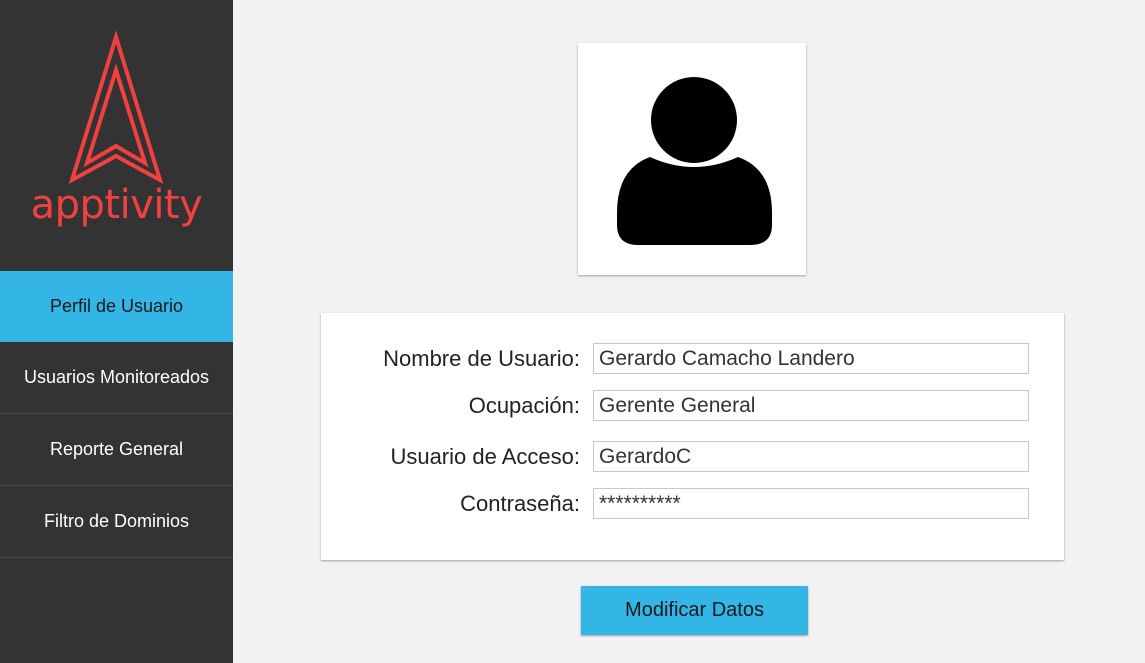  Describe the element at coordinates (116, 450) in the screenshot. I see `sidebar-item-reporte-general: Reporte General` at that location.